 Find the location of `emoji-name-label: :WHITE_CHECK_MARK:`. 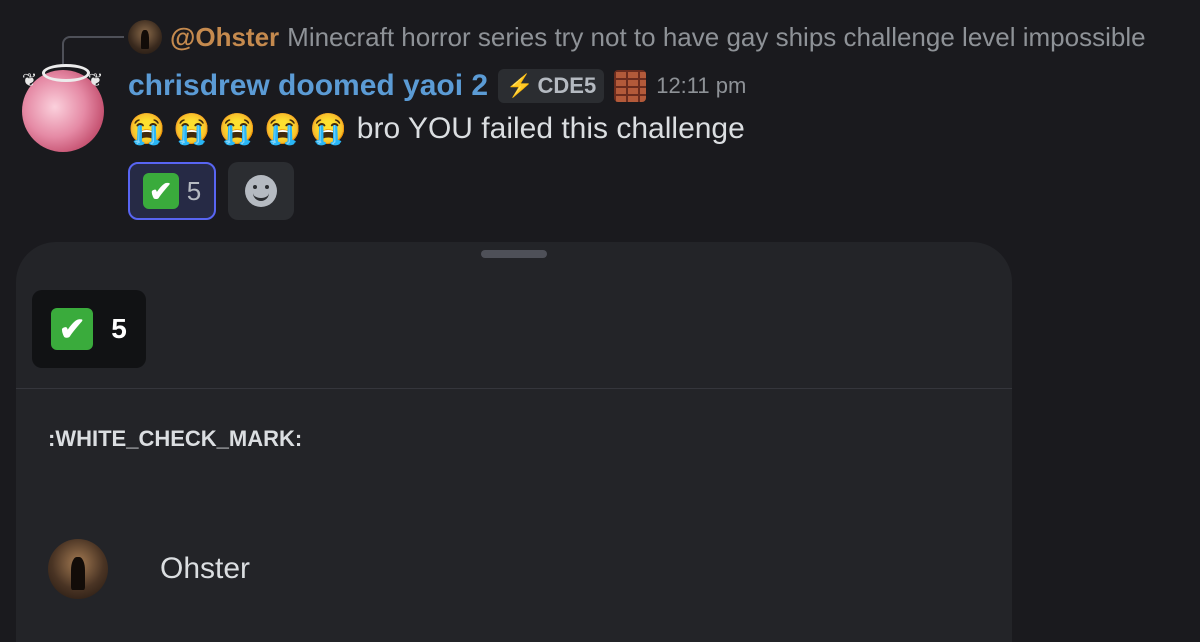

emoji-name-label: :WHITE_CHECK_MARK: is located at coordinates (175, 438).